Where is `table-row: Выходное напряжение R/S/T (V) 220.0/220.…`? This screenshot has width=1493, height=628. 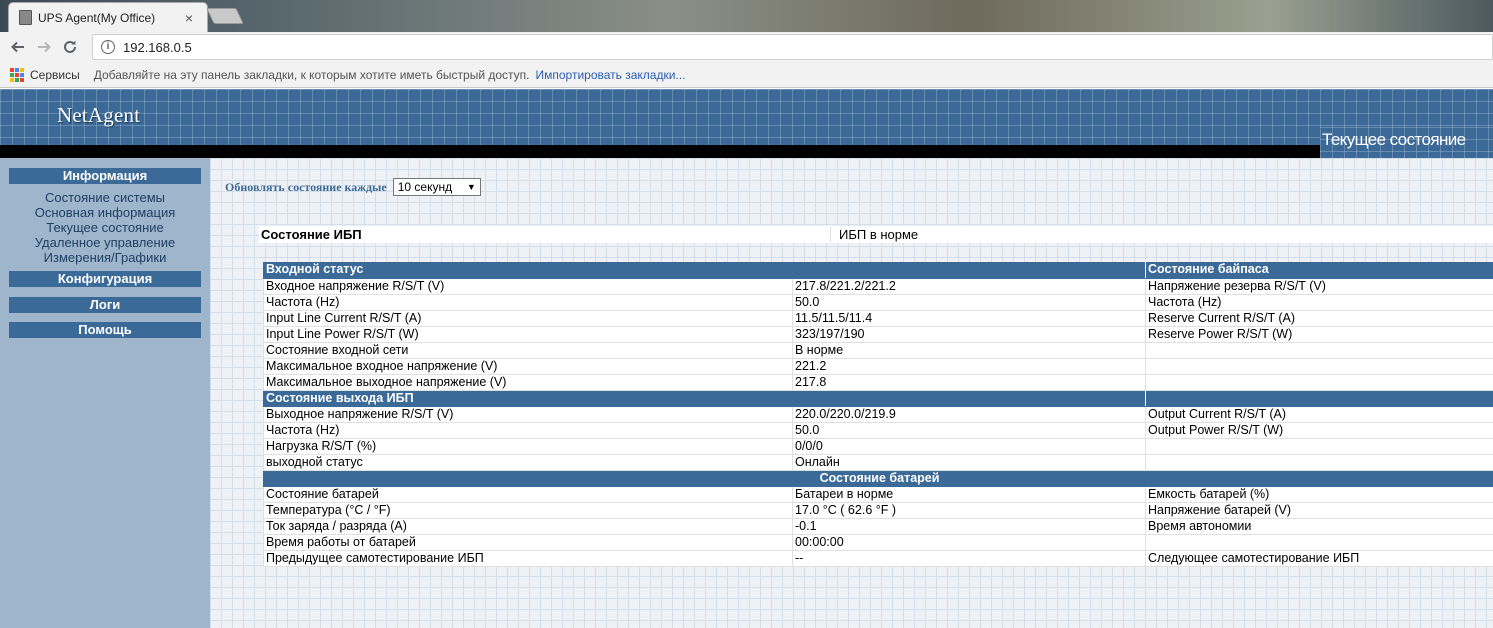 table-row: Выходное напряжение R/S/T (V) 220.0/220.… is located at coordinates (878, 414).